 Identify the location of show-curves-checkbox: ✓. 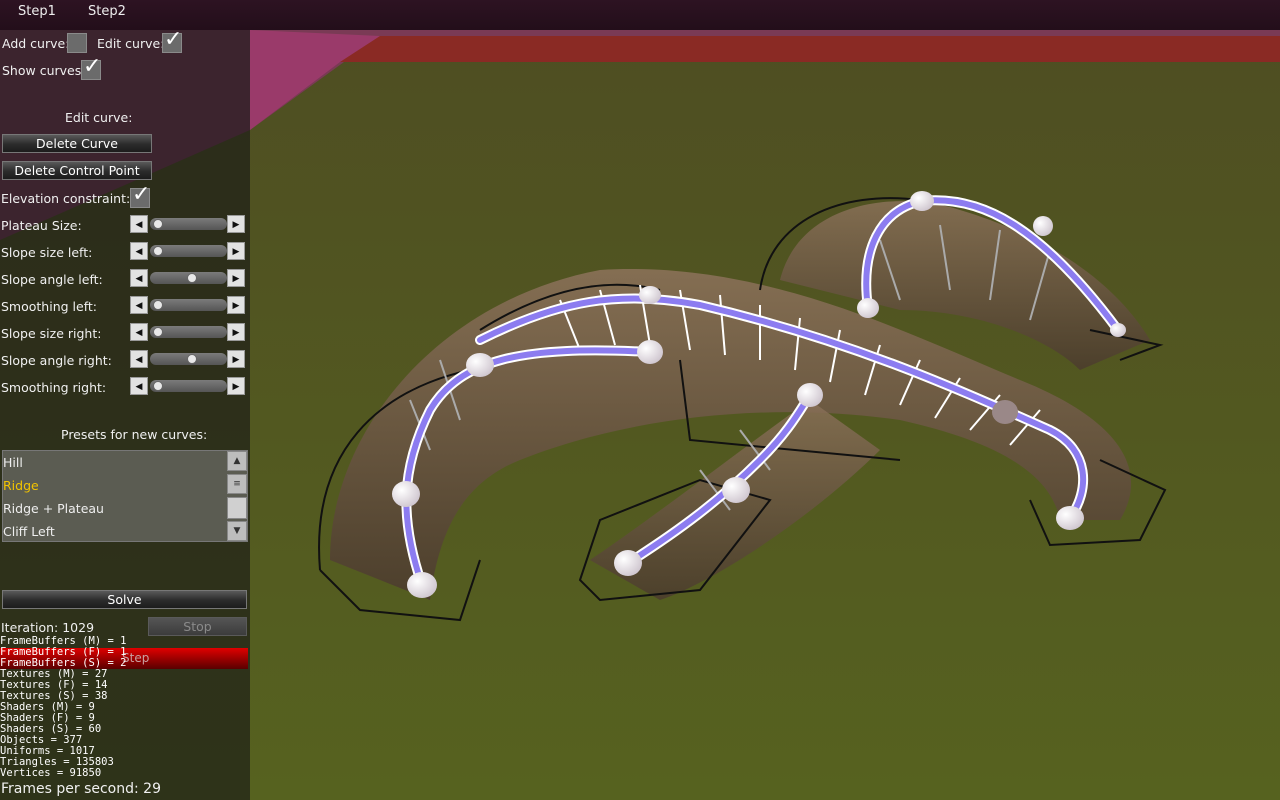
(91, 68).